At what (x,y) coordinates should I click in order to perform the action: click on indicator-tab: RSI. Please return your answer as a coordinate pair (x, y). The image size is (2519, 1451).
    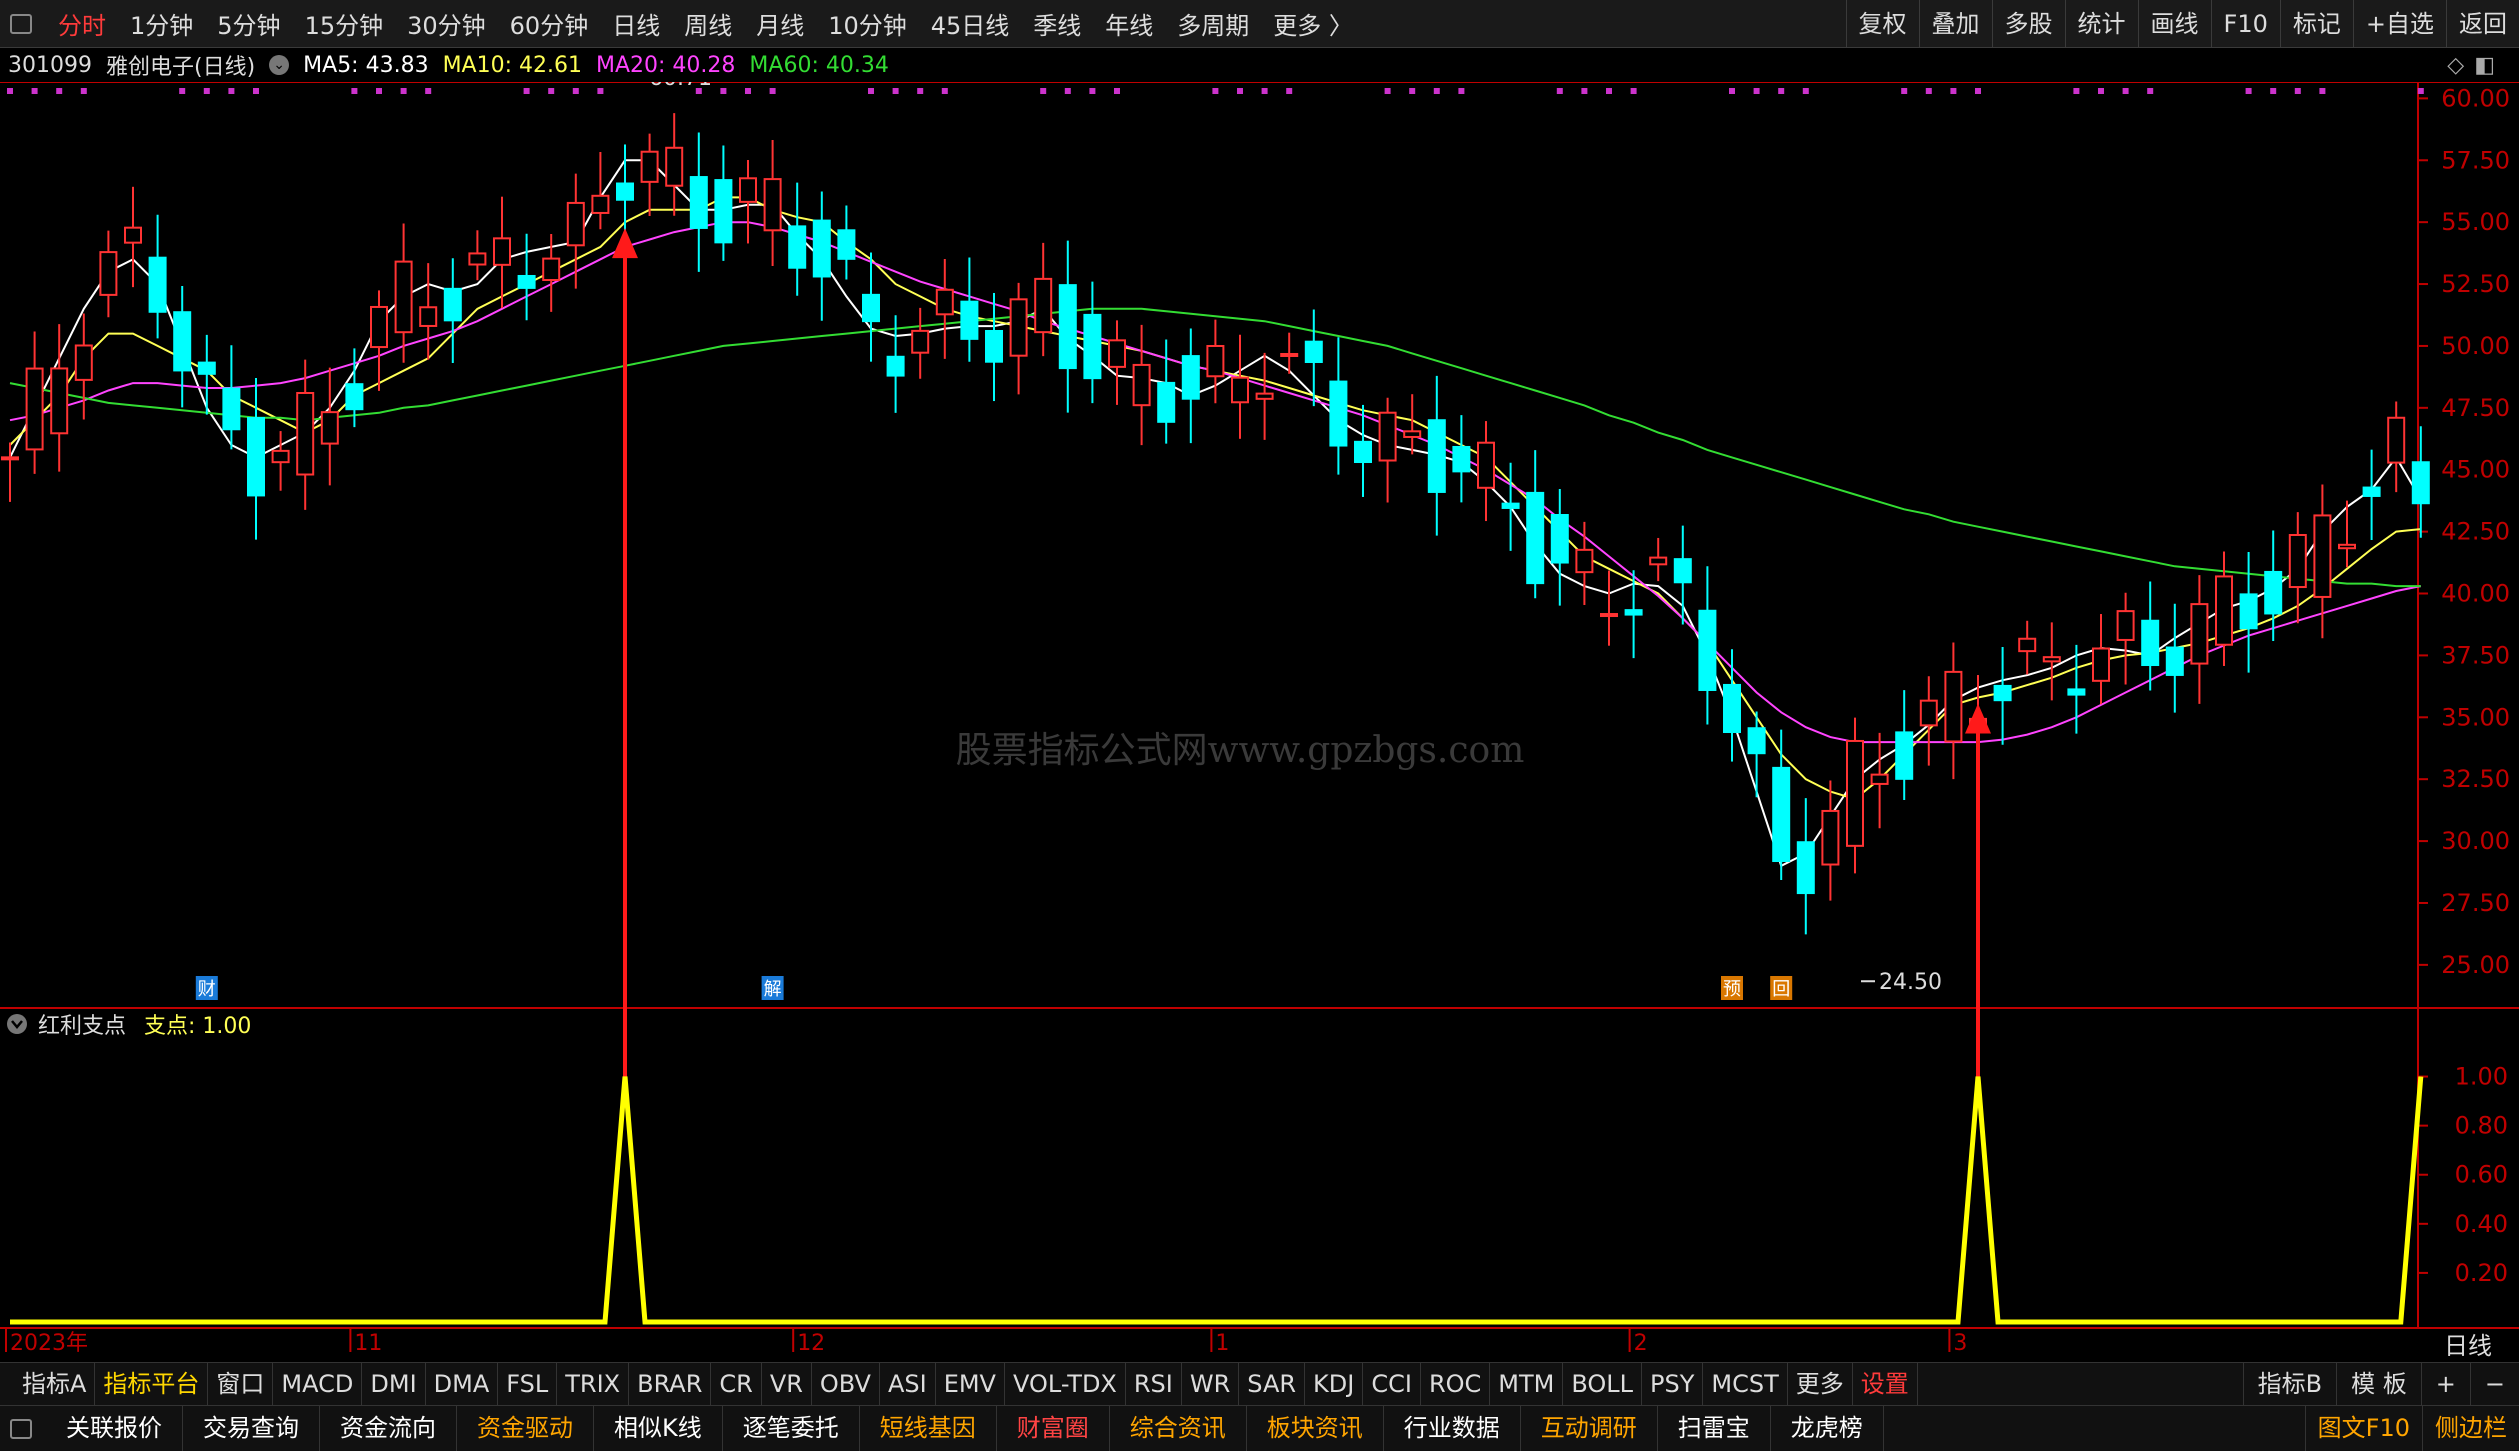
    Looking at the image, I should click on (1154, 1384).